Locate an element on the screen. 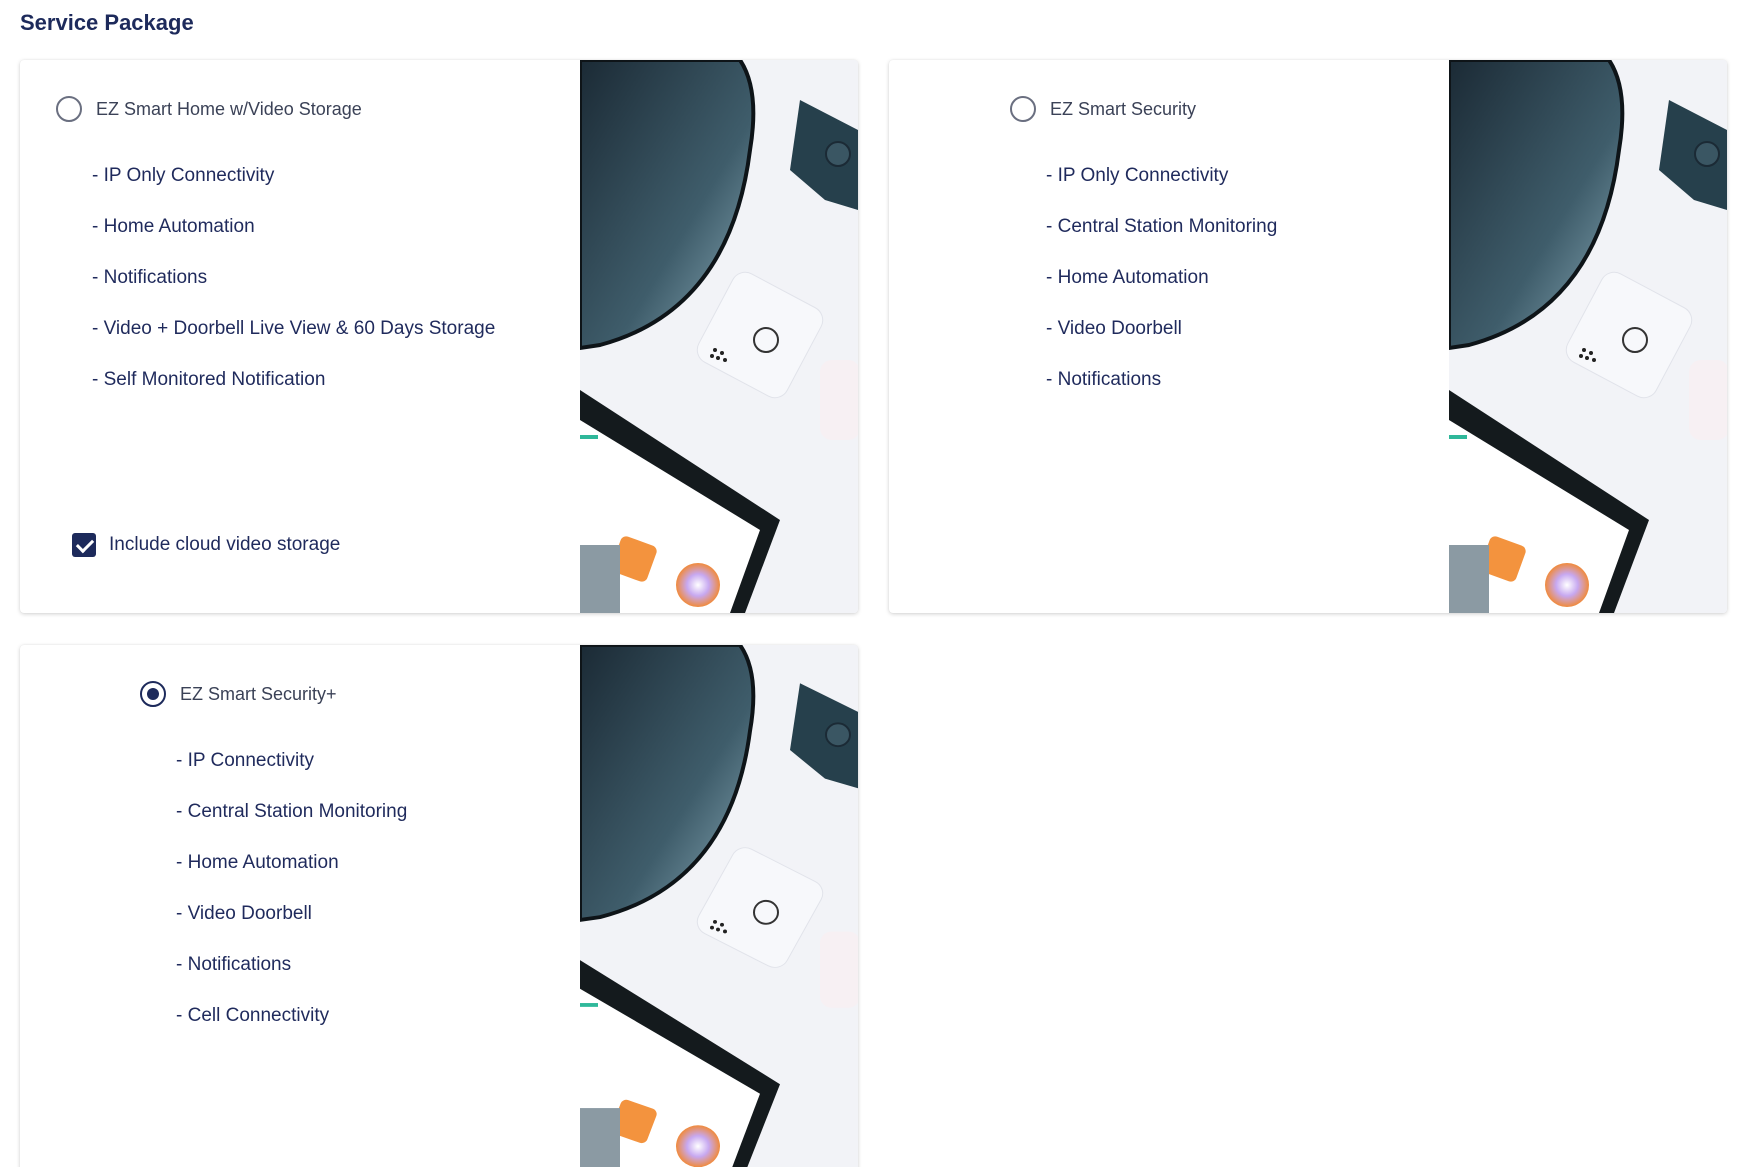 The height and width of the screenshot is (1167, 1745). checkbox-label: Include cloud video storage is located at coordinates (225, 544).